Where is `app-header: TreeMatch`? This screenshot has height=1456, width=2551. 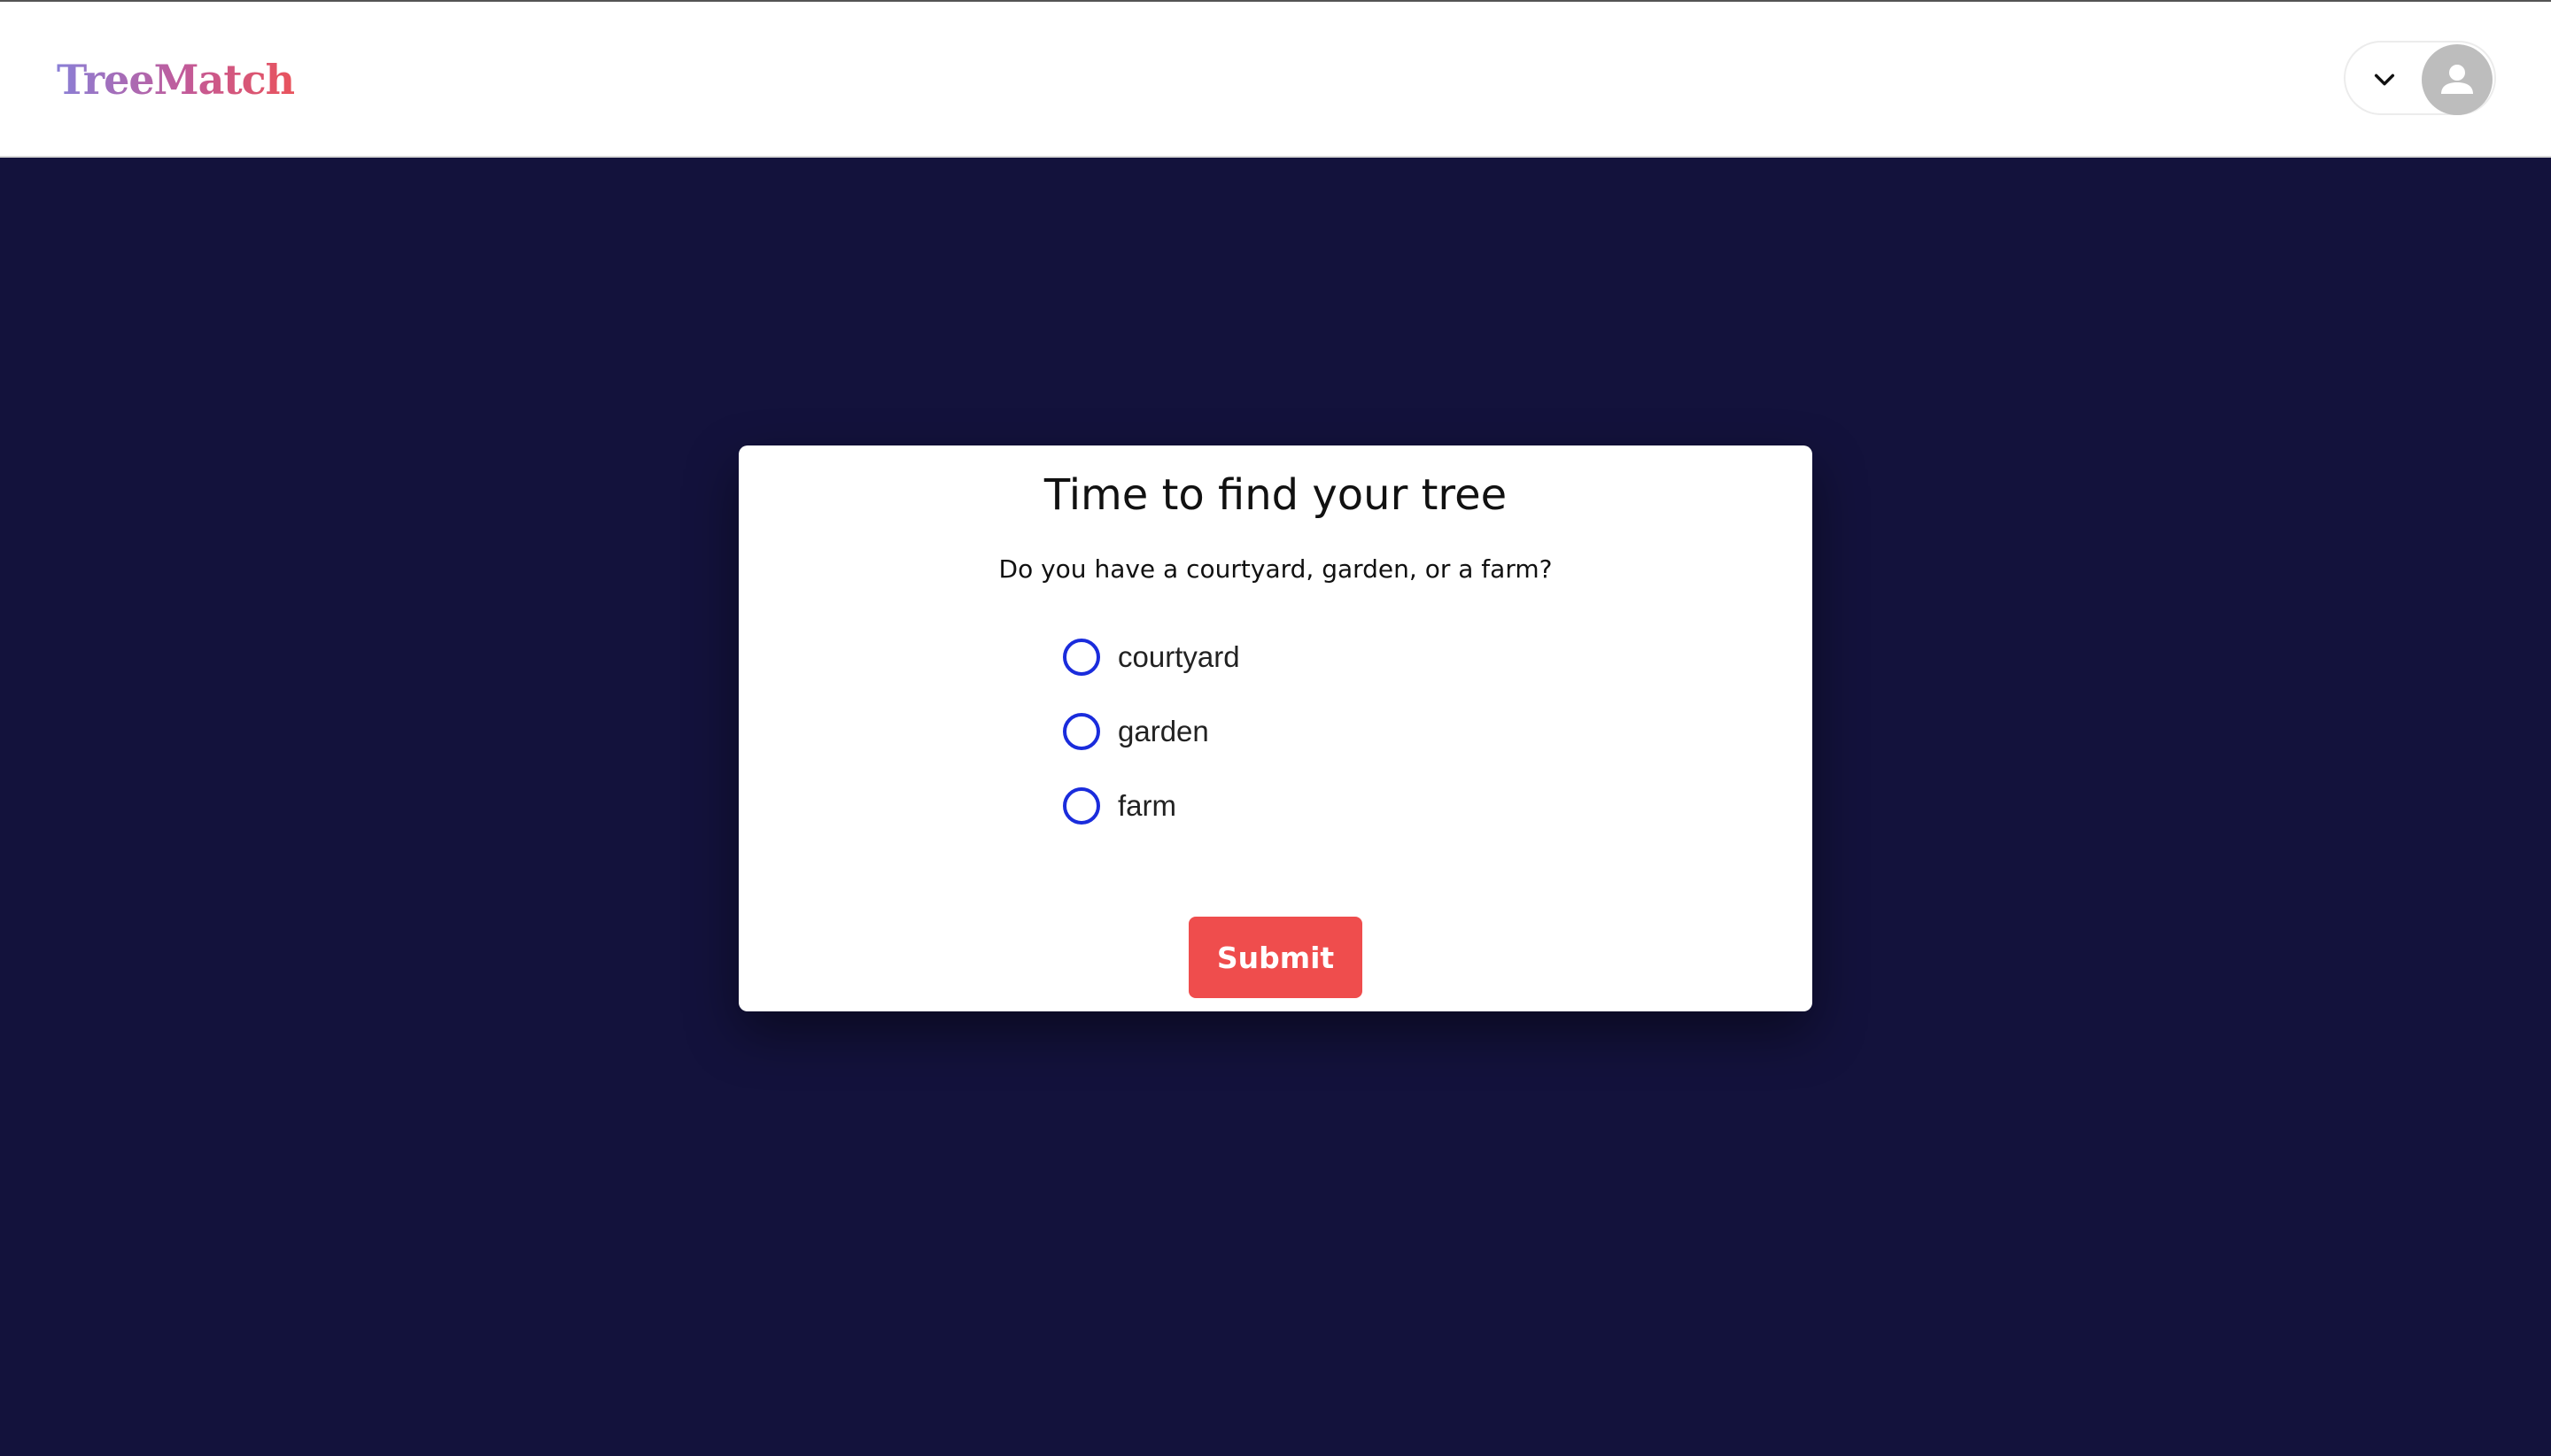 app-header: TreeMatch is located at coordinates (1275, 80).